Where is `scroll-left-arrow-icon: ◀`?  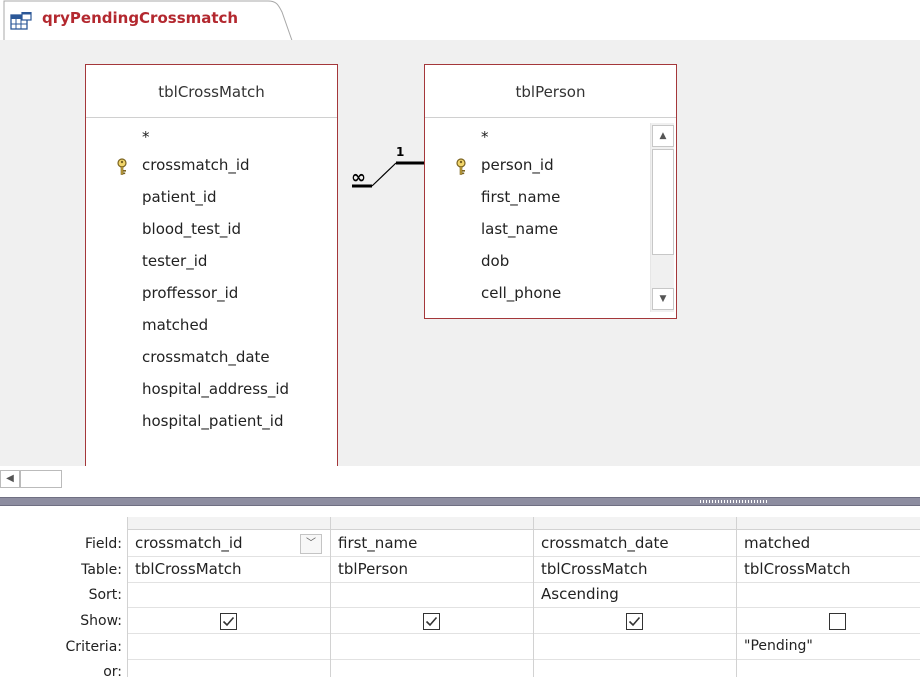 scroll-left-arrow-icon: ◀ is located at coordinates (10, 479).